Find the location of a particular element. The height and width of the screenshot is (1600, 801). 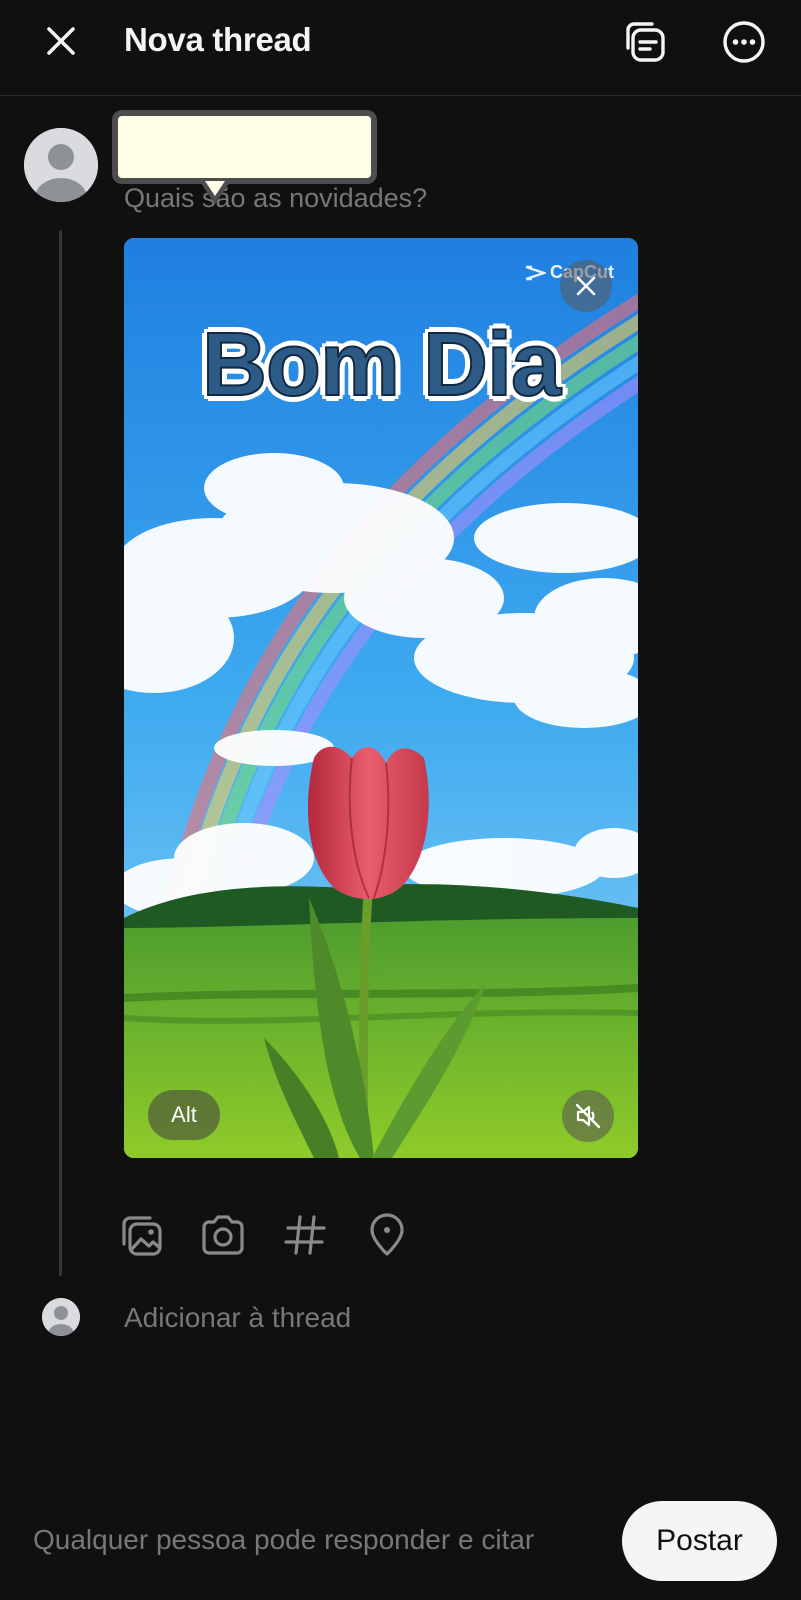

drafts-button is located at coordinates (644, 42).